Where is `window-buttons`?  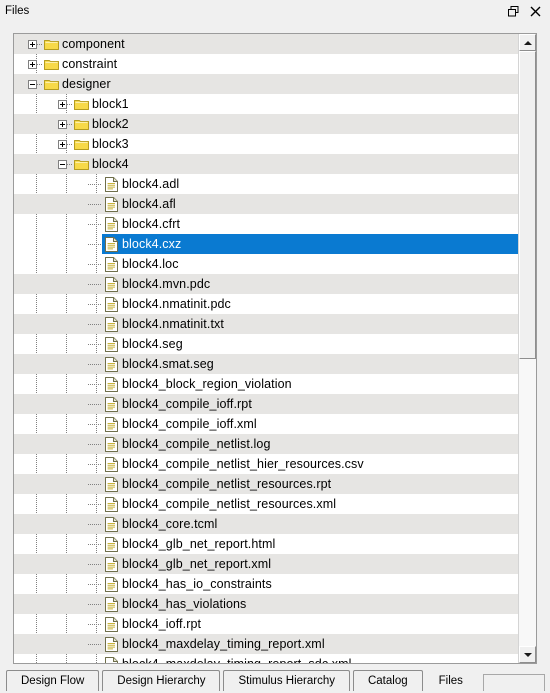
window-buttons is located at coordinates (526, 11).